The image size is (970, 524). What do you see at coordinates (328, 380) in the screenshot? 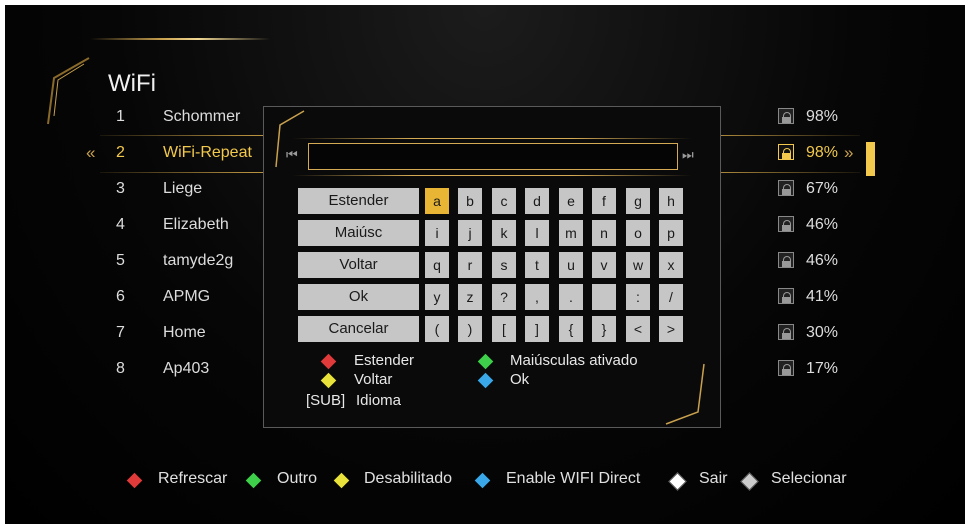
I see `yellow-diamond-icon` at bounding box center [328, 380].